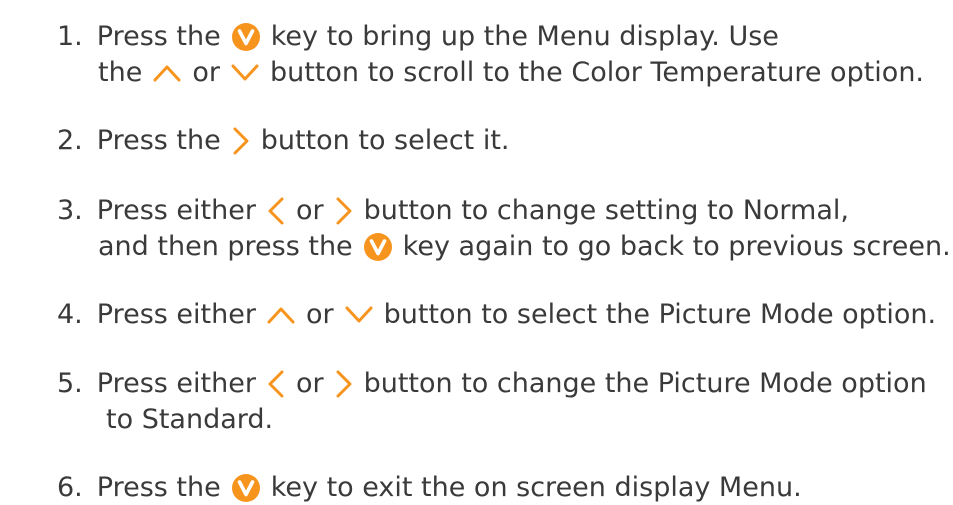 This screenshot has height=505, width=953. I want to click on step-text: button to change setting to Normal,, so click(606, 210).